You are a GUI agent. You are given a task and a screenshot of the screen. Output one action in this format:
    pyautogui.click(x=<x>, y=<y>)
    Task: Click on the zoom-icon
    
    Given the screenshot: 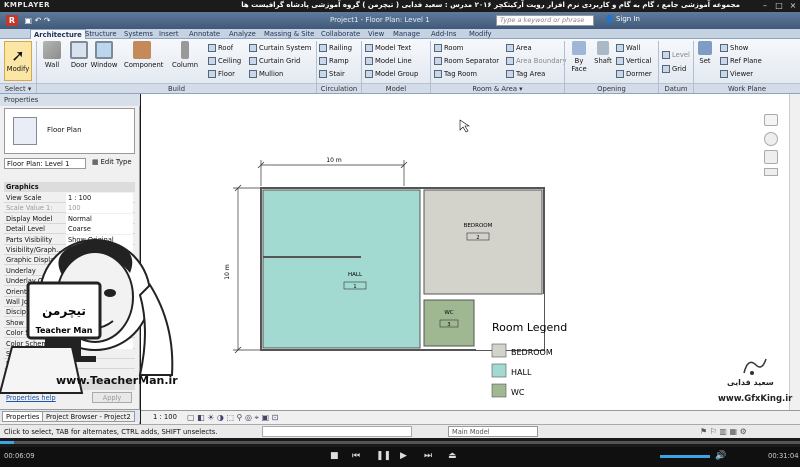 What is the action you would take?
    pyautogui.click(x=771, y=157)
    